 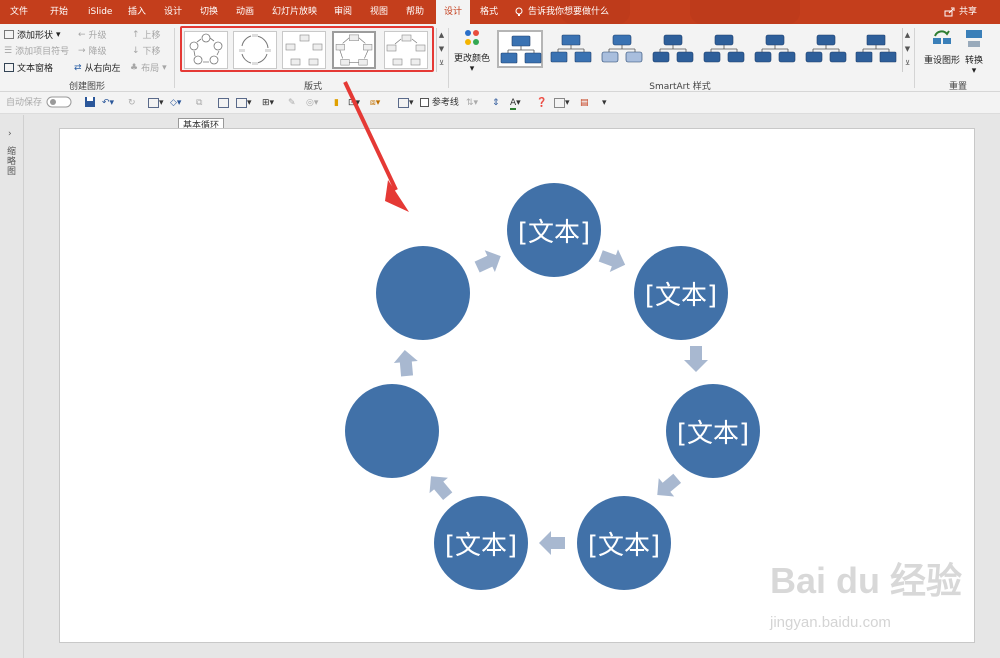 What do you see at coordinates (866, 580) in the screenshot?
I see `baidu-jingyan-logo: Bai du 经验` at bounding box center [866, 580].